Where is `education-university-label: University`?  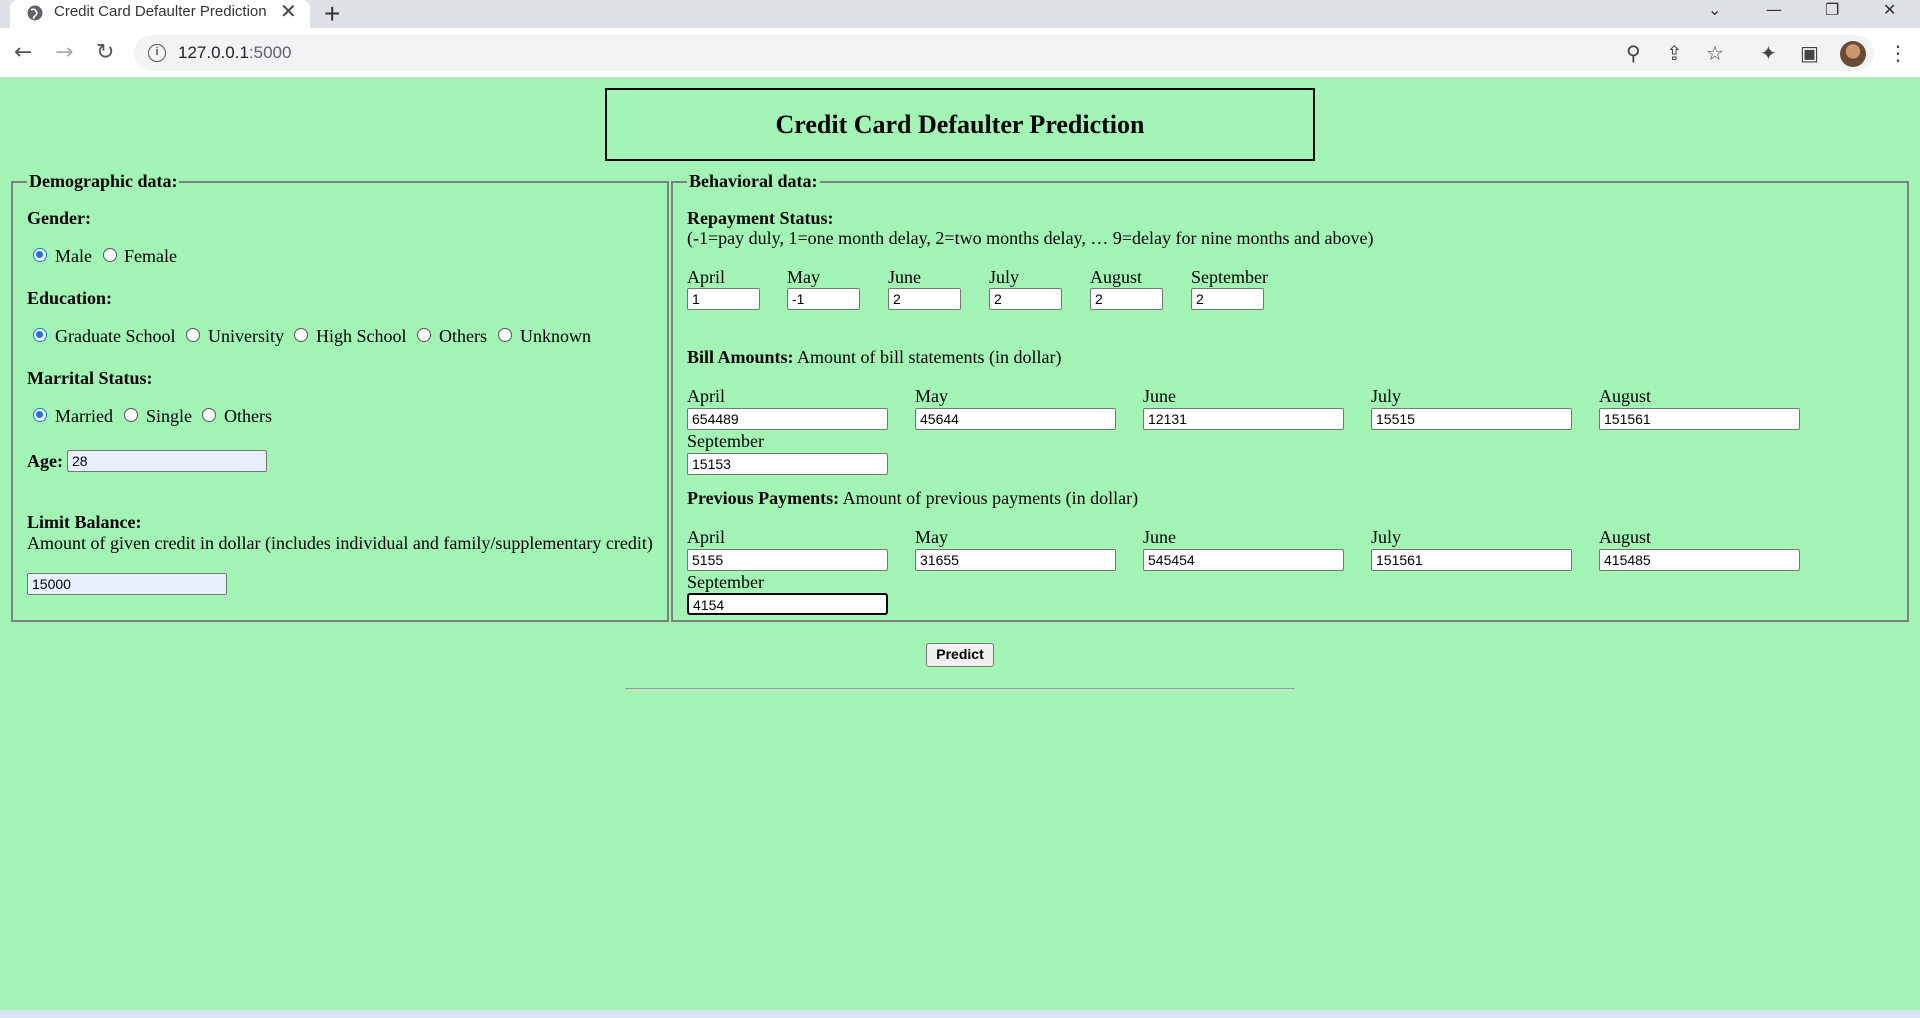 education-university-label: University is located at coordinates (246, 336).